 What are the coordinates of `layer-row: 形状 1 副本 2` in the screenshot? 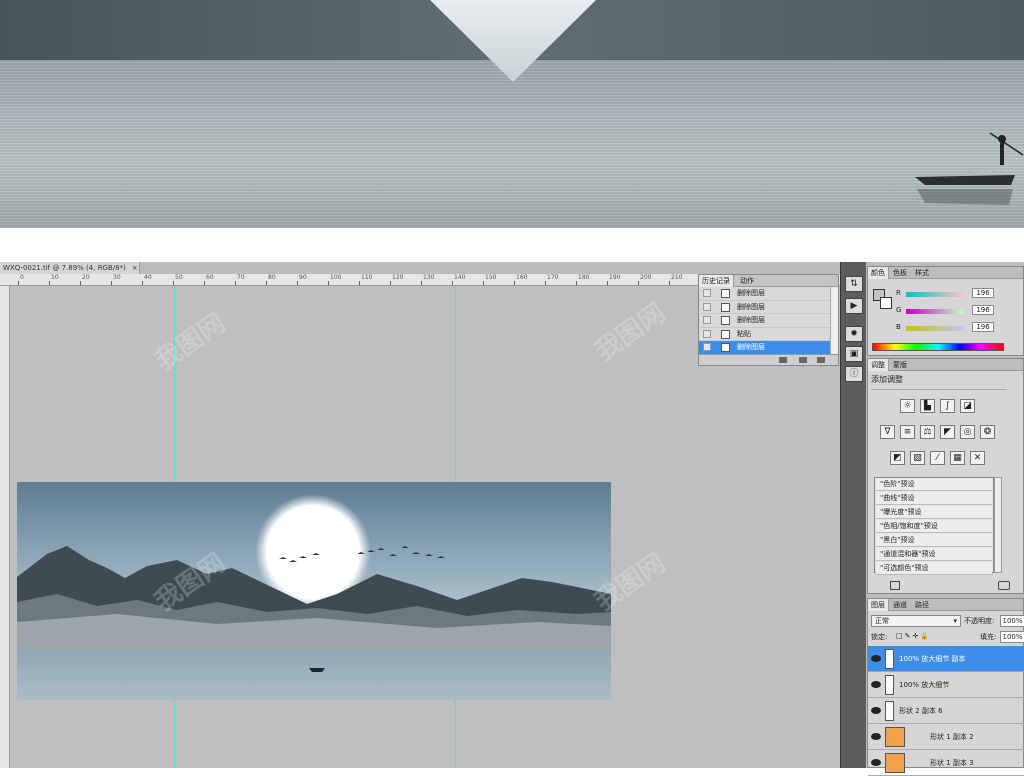 It's located at (946, 737).